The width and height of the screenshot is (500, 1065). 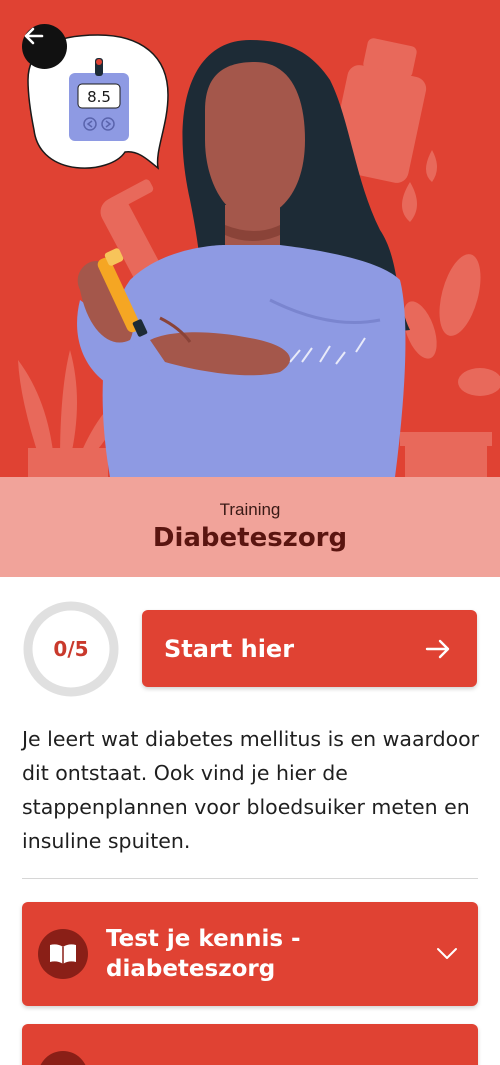 What do you see at coordinates (34, 36) in the screenshot?
I see `arrow-left-icon` at bounding box center [34, 36].